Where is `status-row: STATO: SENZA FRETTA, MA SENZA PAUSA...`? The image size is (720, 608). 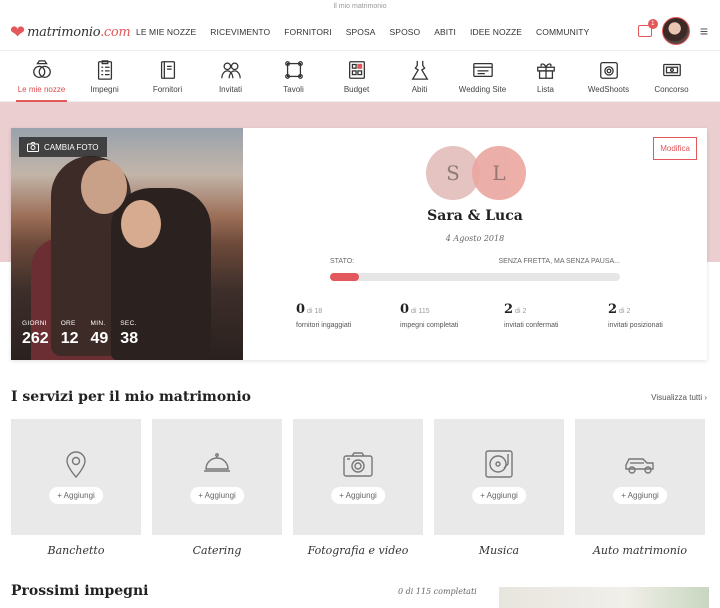
status-row: STATO: SENZA FRETTA, MA SENZA PAUSA... is located at coordinates (475, 261).